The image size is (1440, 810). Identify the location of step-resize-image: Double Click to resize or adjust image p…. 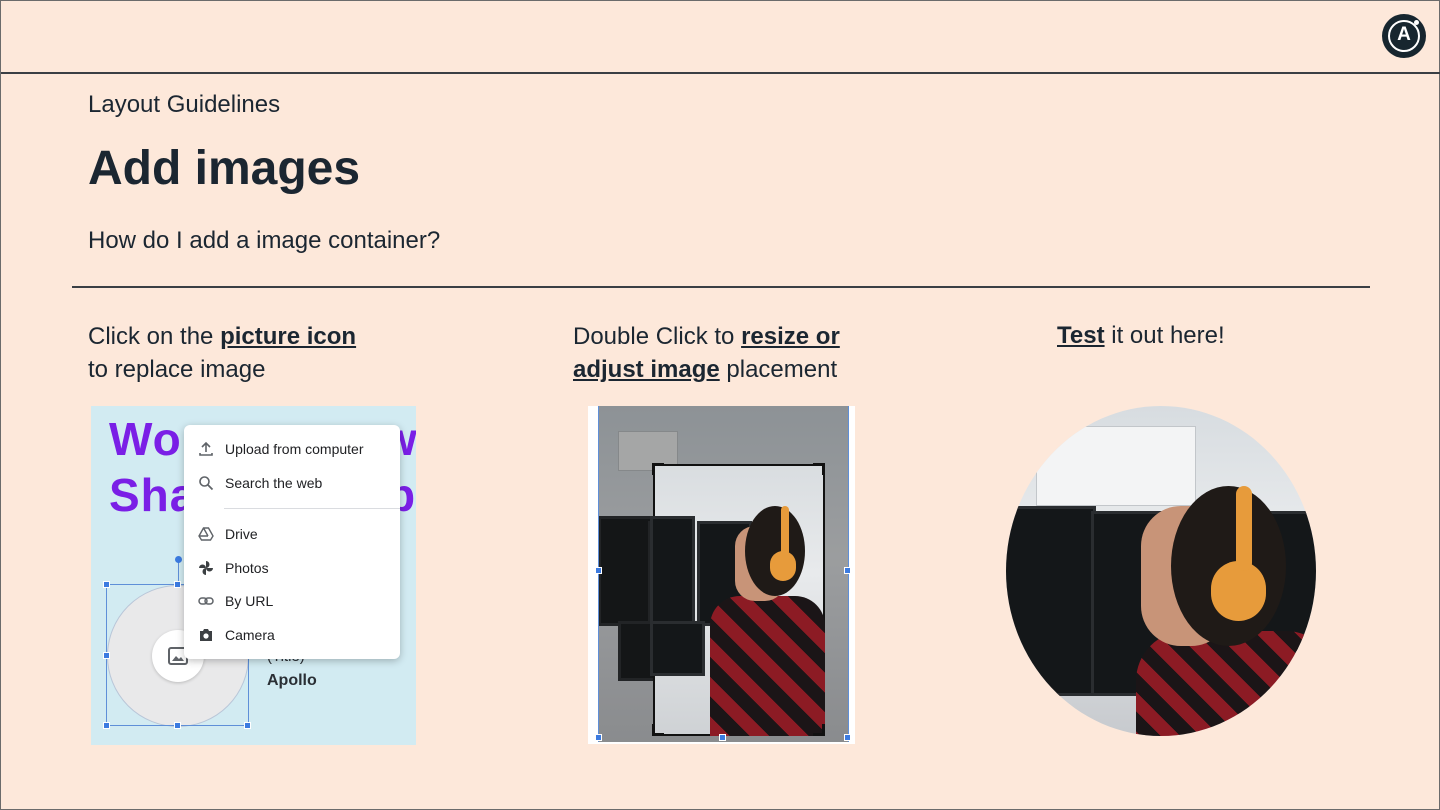
(733, 353).